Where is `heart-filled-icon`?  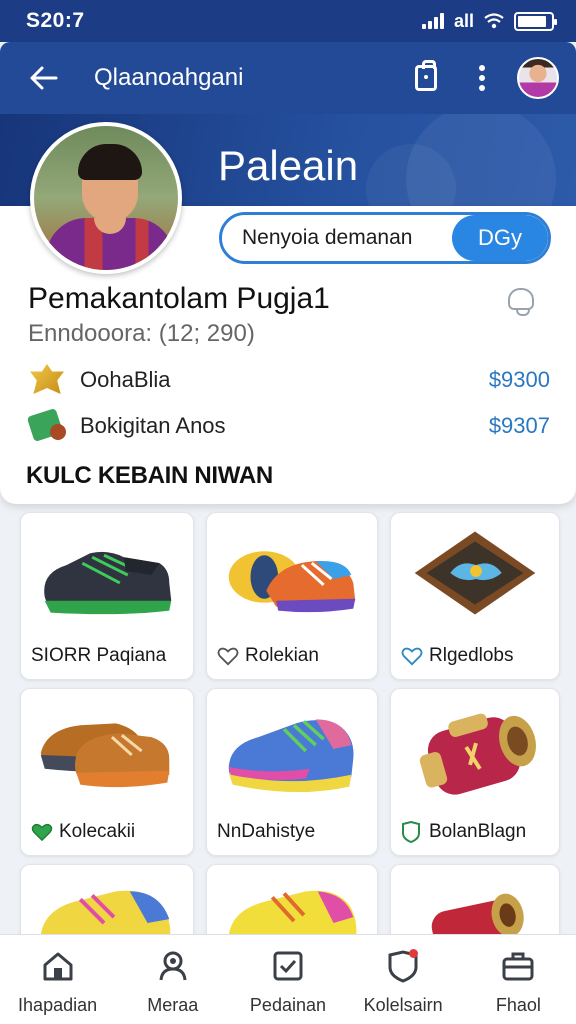
heart-filled-icon is located at coordinates (42, 832).